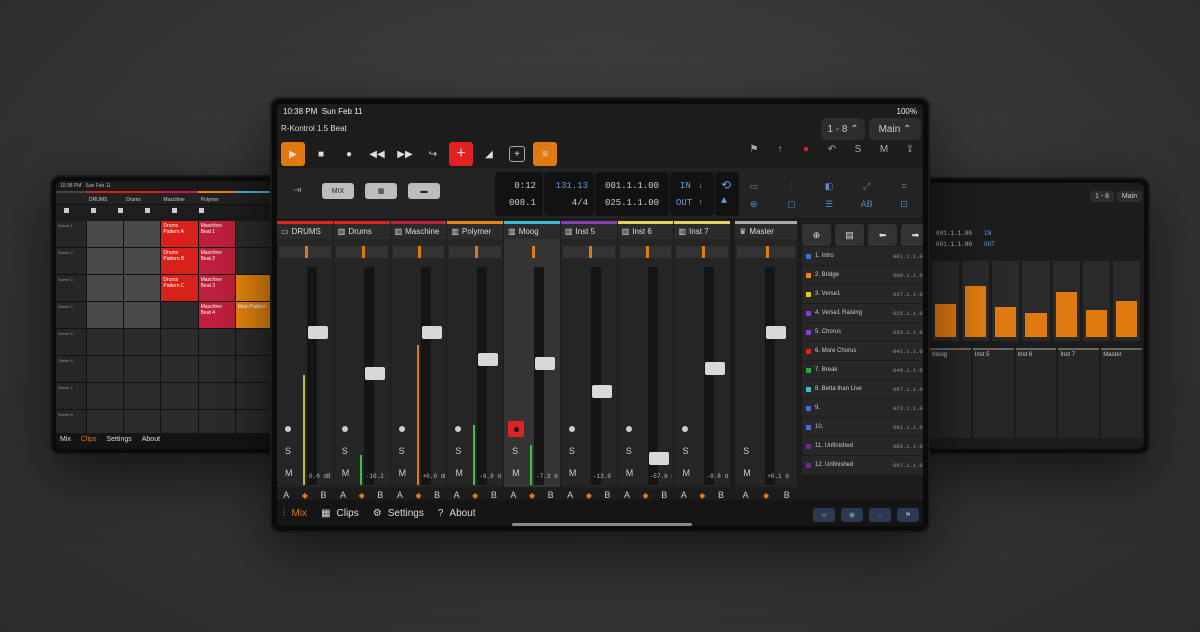 The height and width of the screenshot is (632, 1200). Describe the element at coordinates (1129, 196) in the screenshot. I see `page-selector: Main` at that location.